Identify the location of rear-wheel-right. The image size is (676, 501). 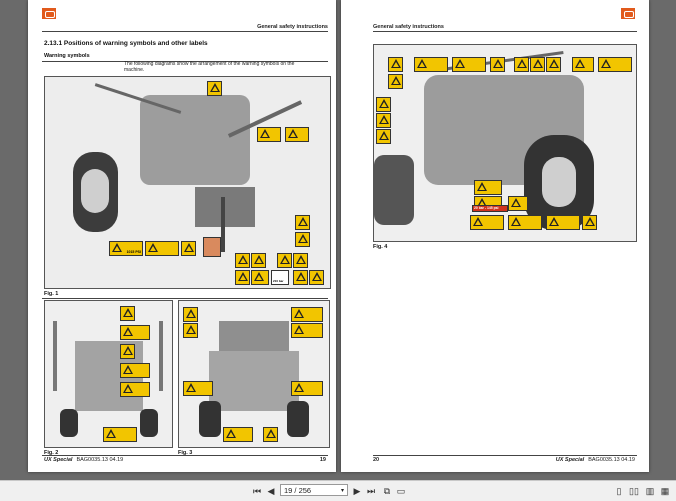
(149, 423).